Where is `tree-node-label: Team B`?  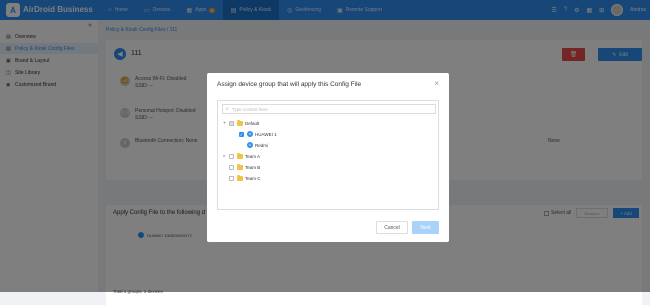 tree-node-label: Team B is located at coordinates (253, 167).